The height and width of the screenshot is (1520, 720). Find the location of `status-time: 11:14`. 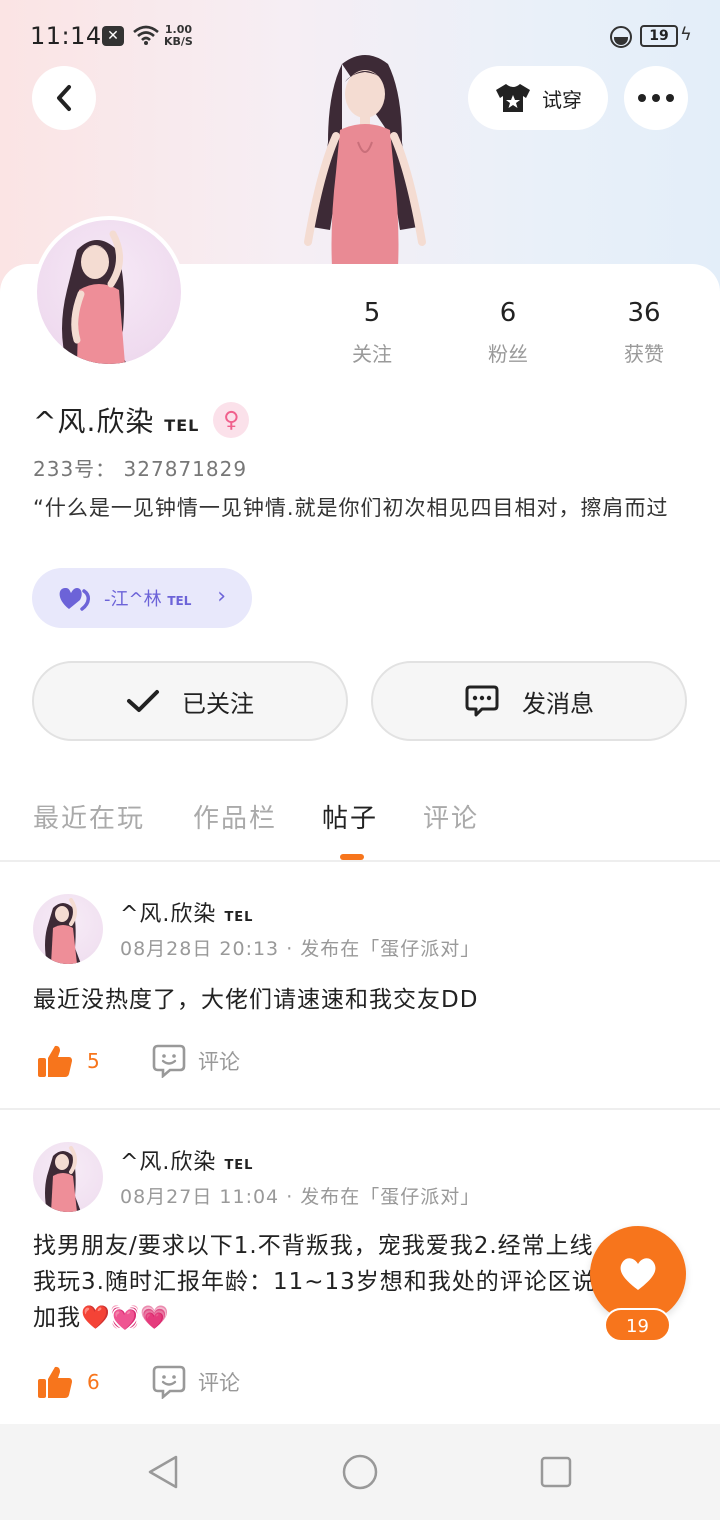

status-time: 11:14 is located at coordinates (66, 36).